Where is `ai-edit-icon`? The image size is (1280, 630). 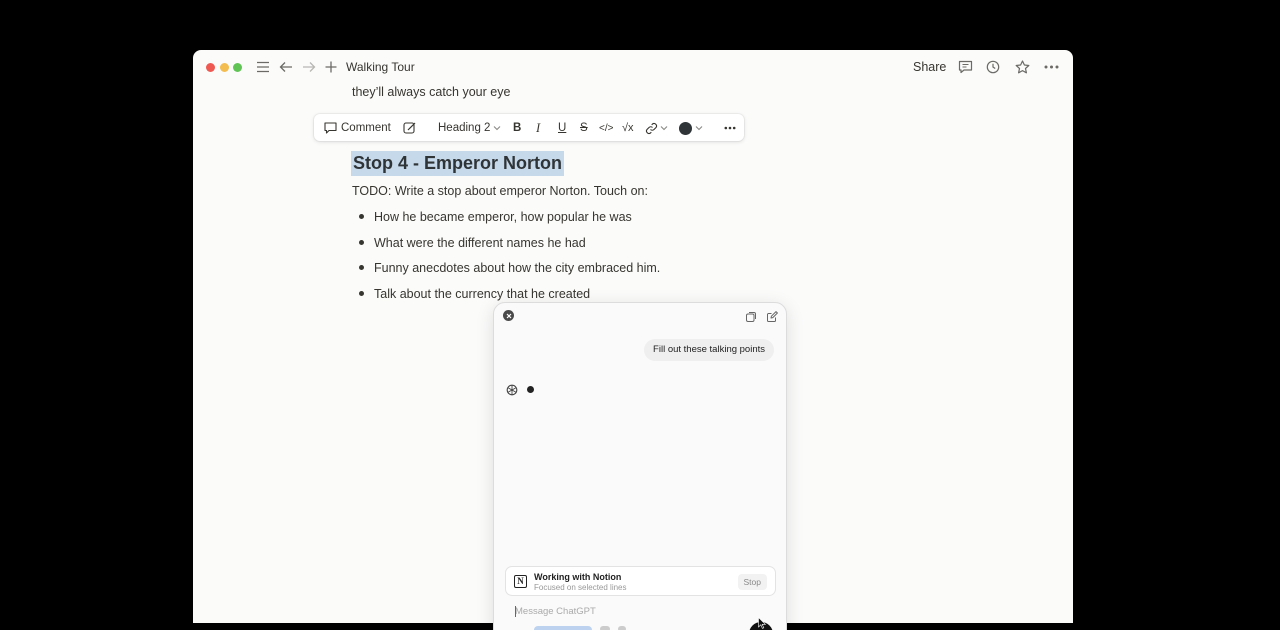 ai-edit-icon is located at coordinates (410, 128).